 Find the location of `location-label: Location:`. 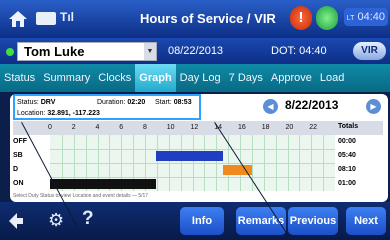

location-label: Location: is located at coordinates (31, 113).